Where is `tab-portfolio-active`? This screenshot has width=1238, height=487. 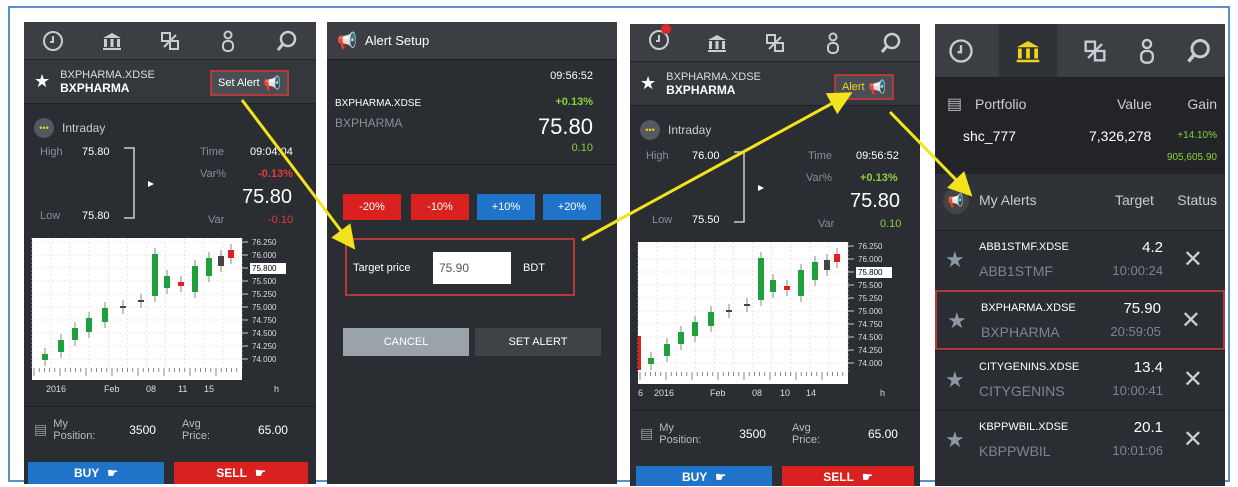
tab-portfolio-active is located at coordinates (1028, 50).